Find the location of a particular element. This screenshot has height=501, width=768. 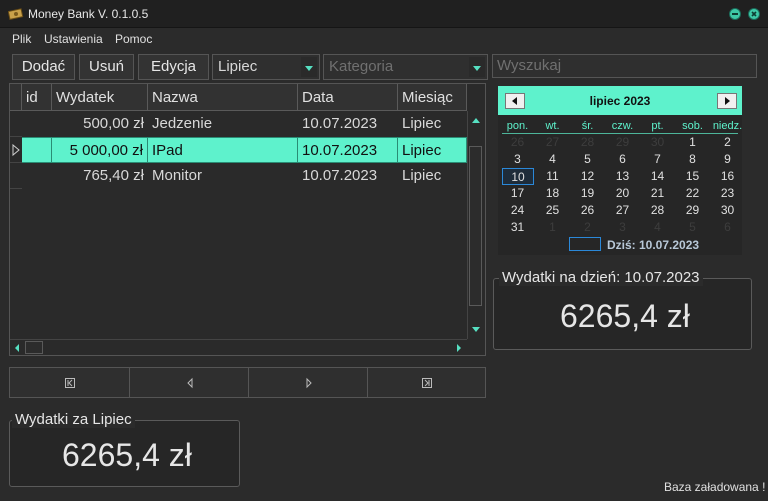

vertical-scrollbar is located at coordinates (475, 225).